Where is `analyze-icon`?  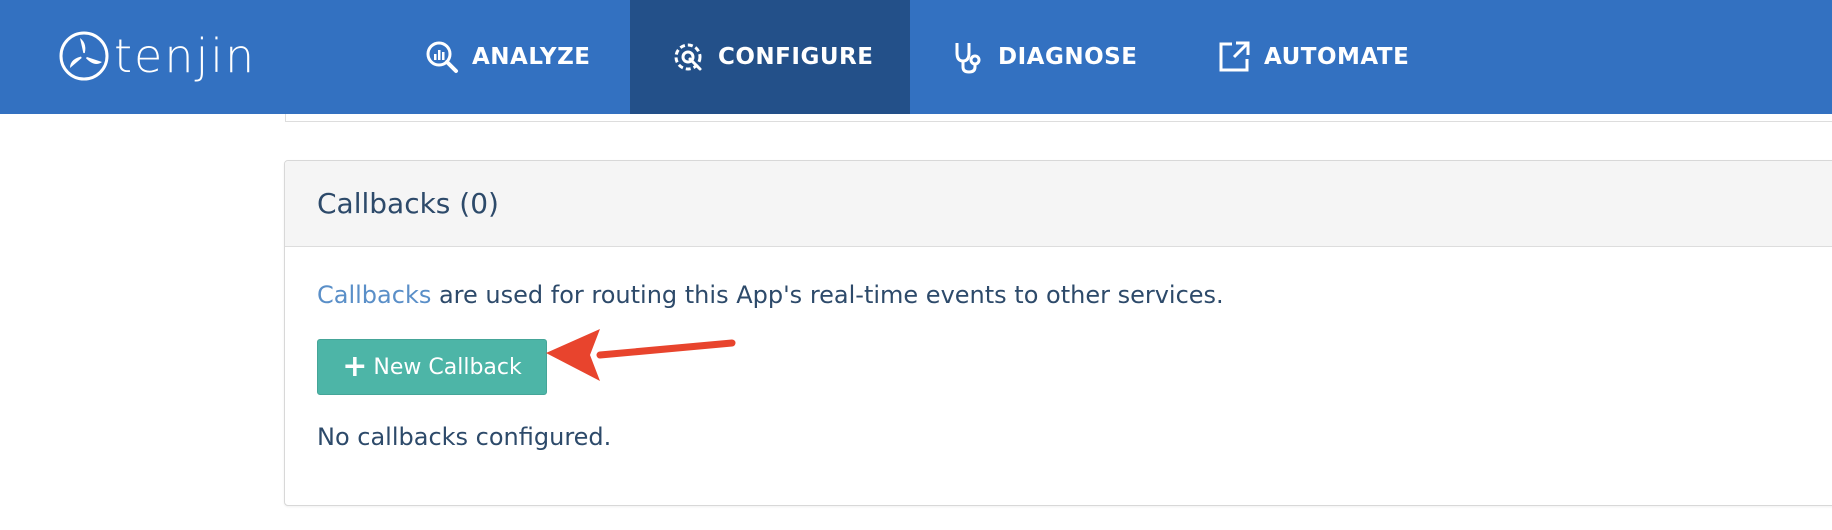 analyze-icon is located at coordinates (442, 57).